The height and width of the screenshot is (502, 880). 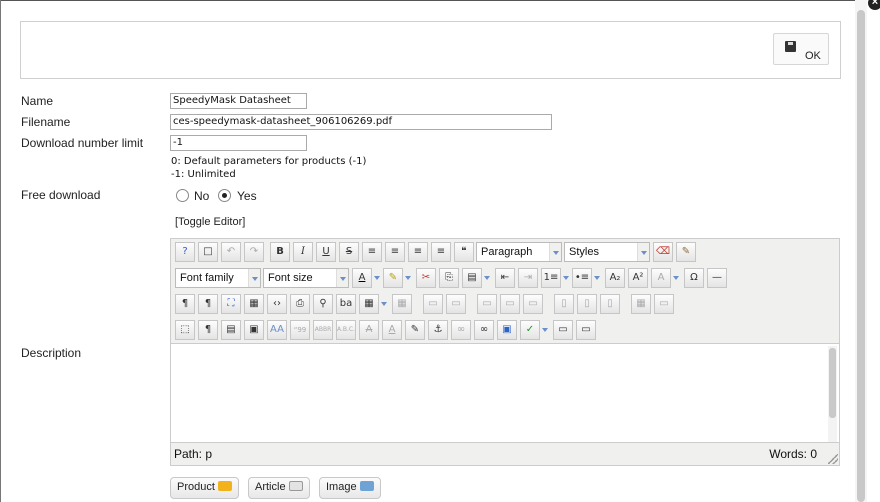 I want to click on show-blocks-icon: ¶, so click(x=208, y=330).